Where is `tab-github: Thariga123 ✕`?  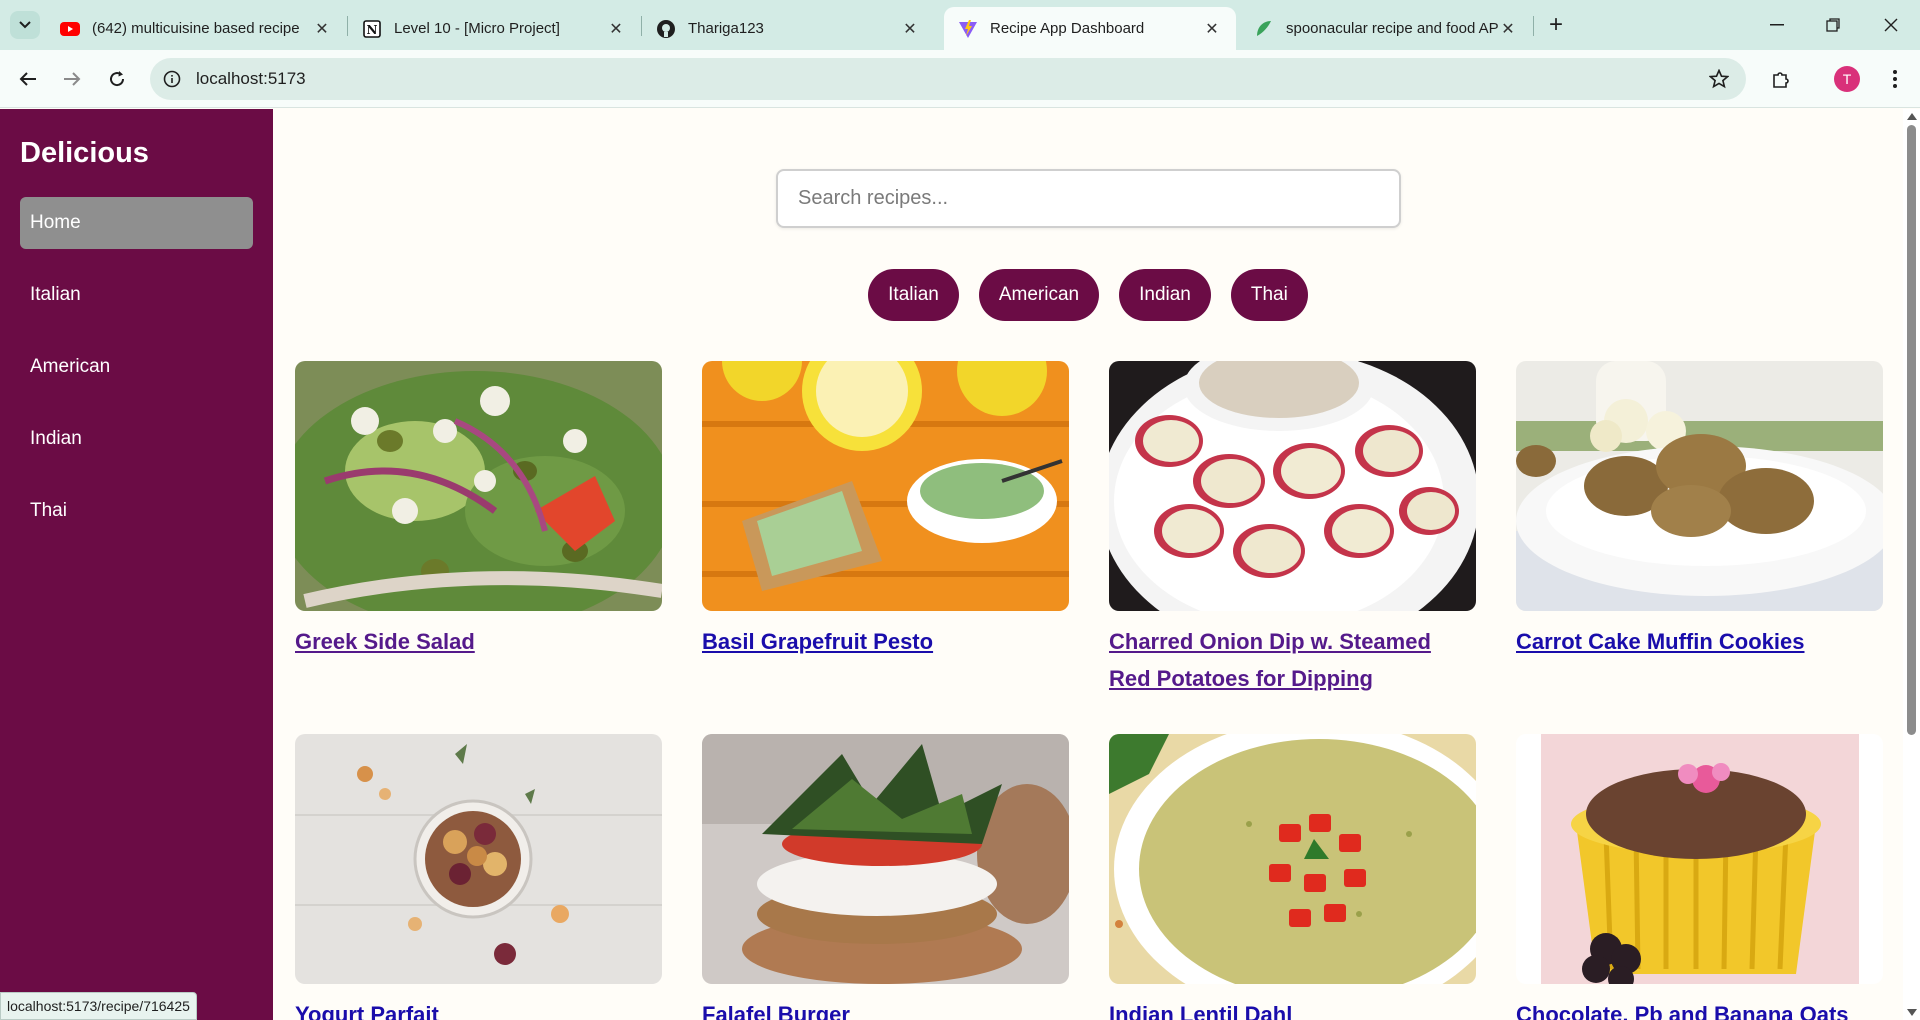
tab-github: Thariga123 ✕ is located at coordinates (788, 28).